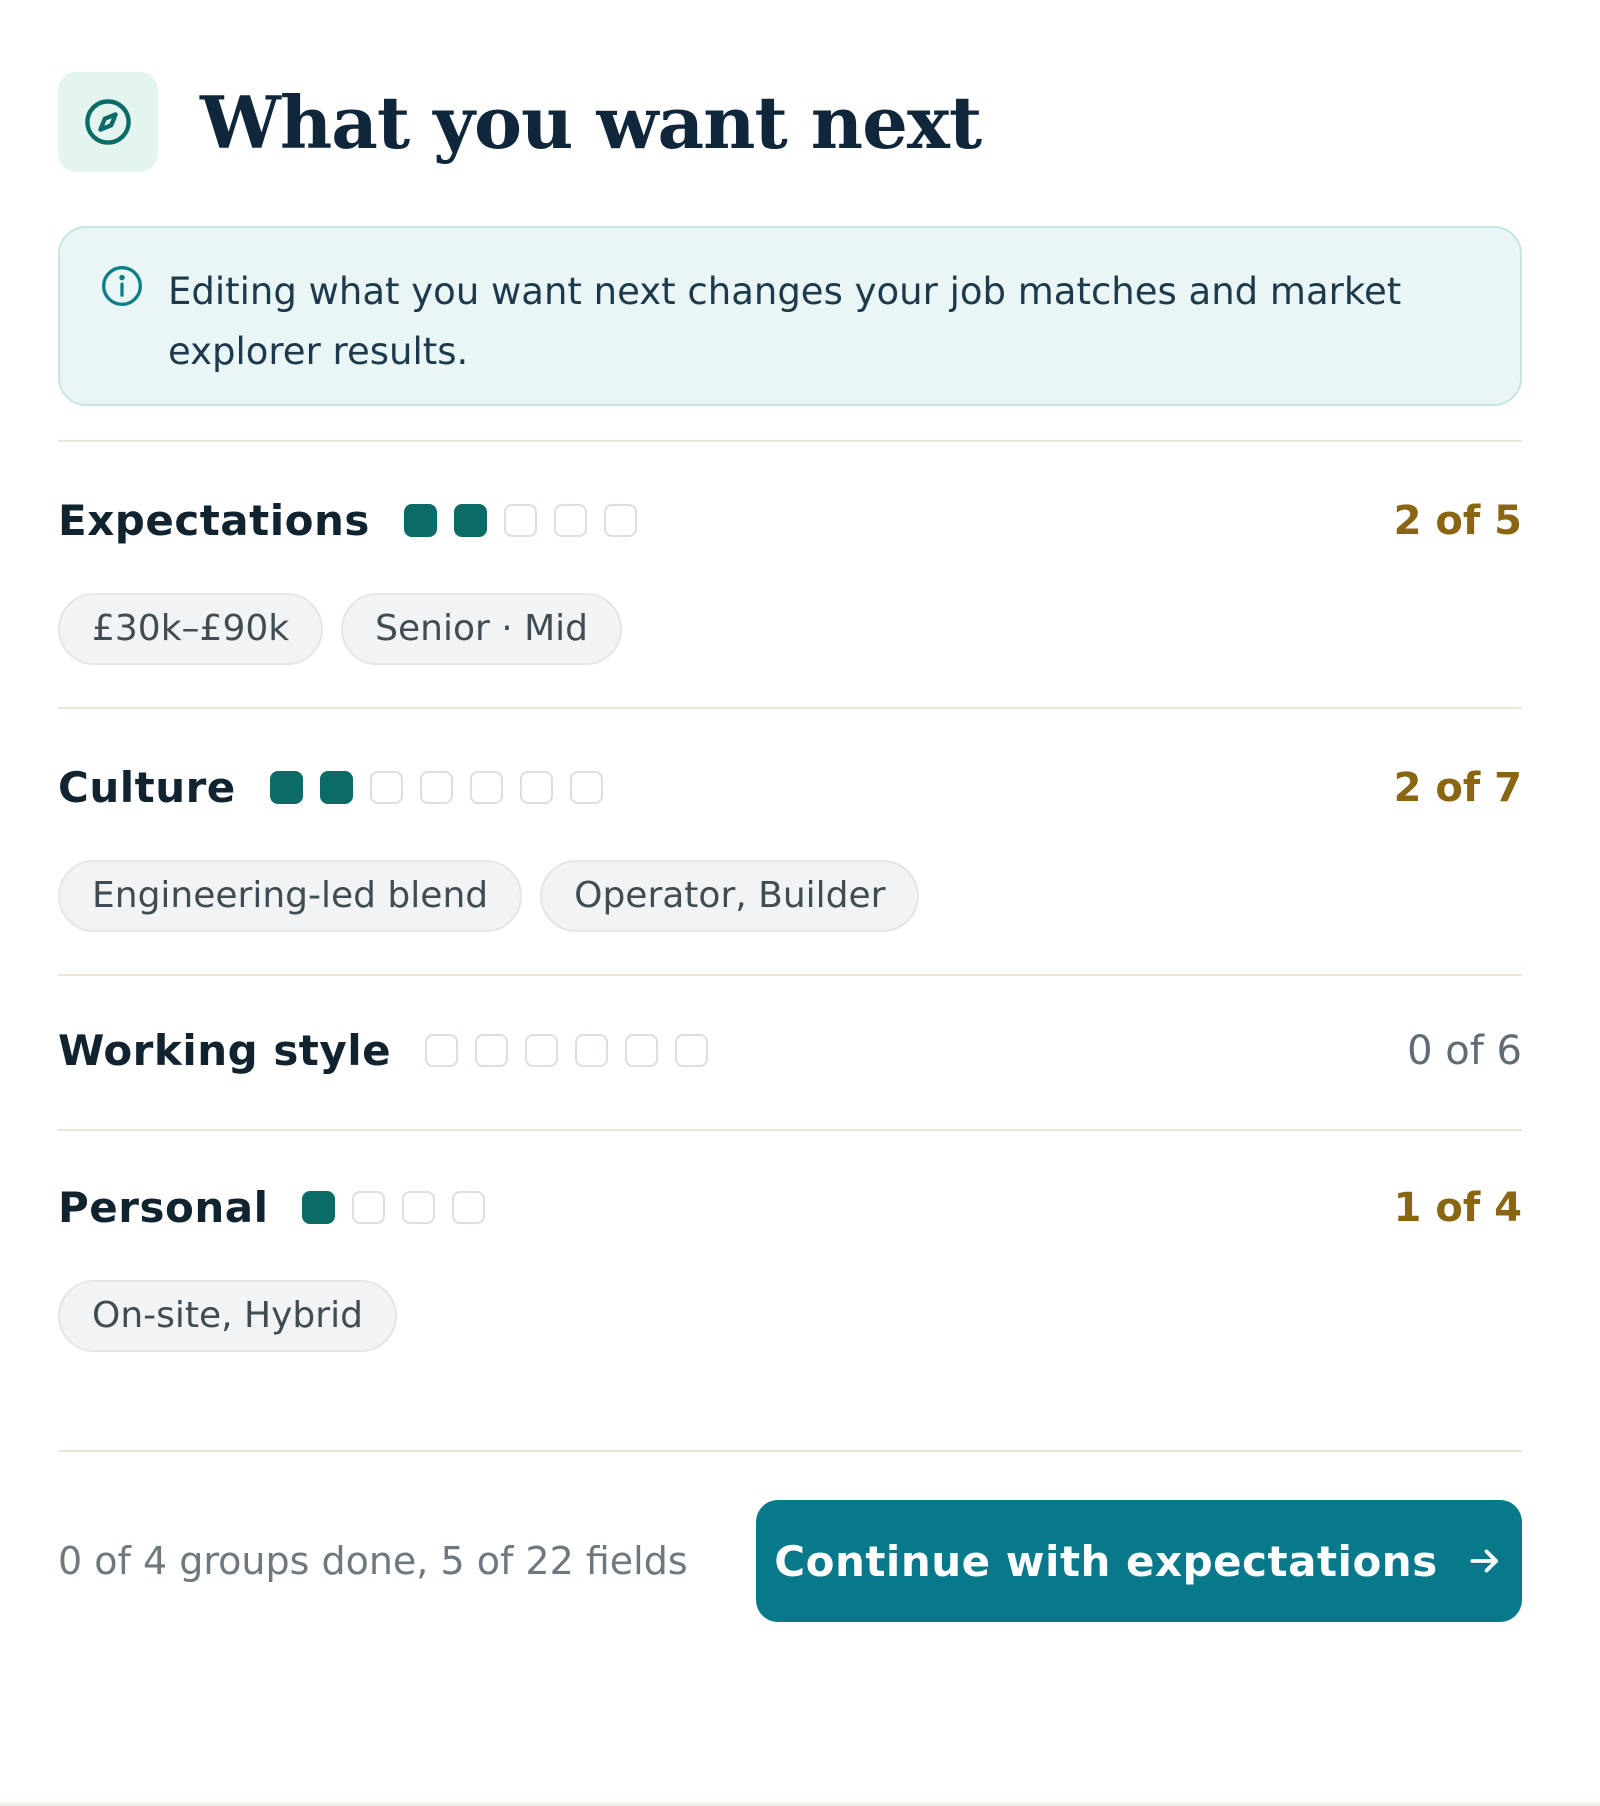 The image size is (1600, 1806). I want to click on group-count: 2 of 7, so click(1457, 787).